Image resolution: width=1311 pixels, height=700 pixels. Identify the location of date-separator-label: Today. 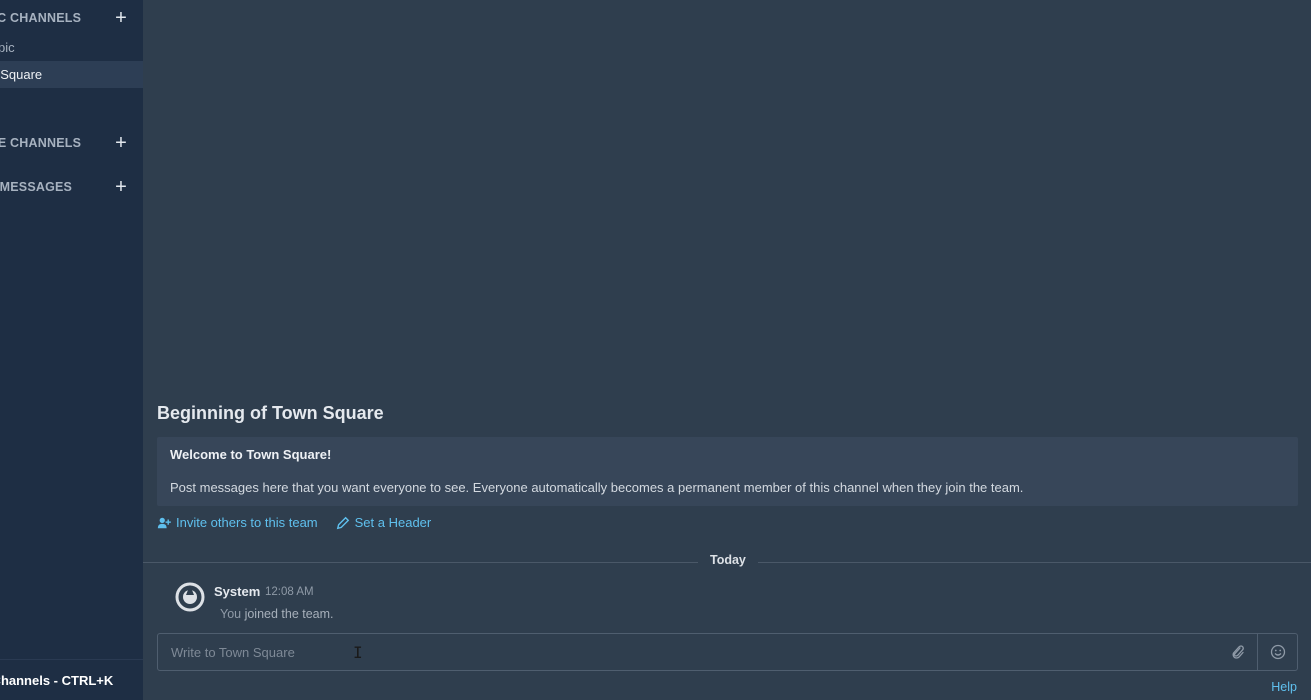
(728, 560).